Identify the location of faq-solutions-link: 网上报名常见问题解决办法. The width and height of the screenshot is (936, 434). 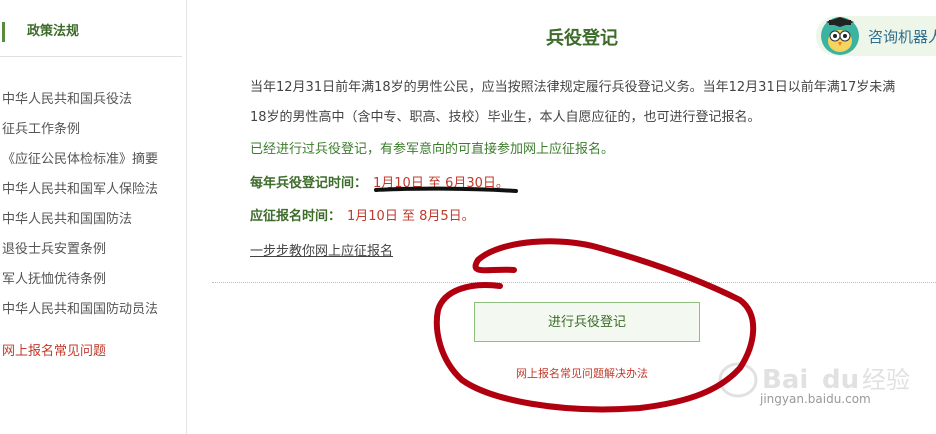
(582, 373).